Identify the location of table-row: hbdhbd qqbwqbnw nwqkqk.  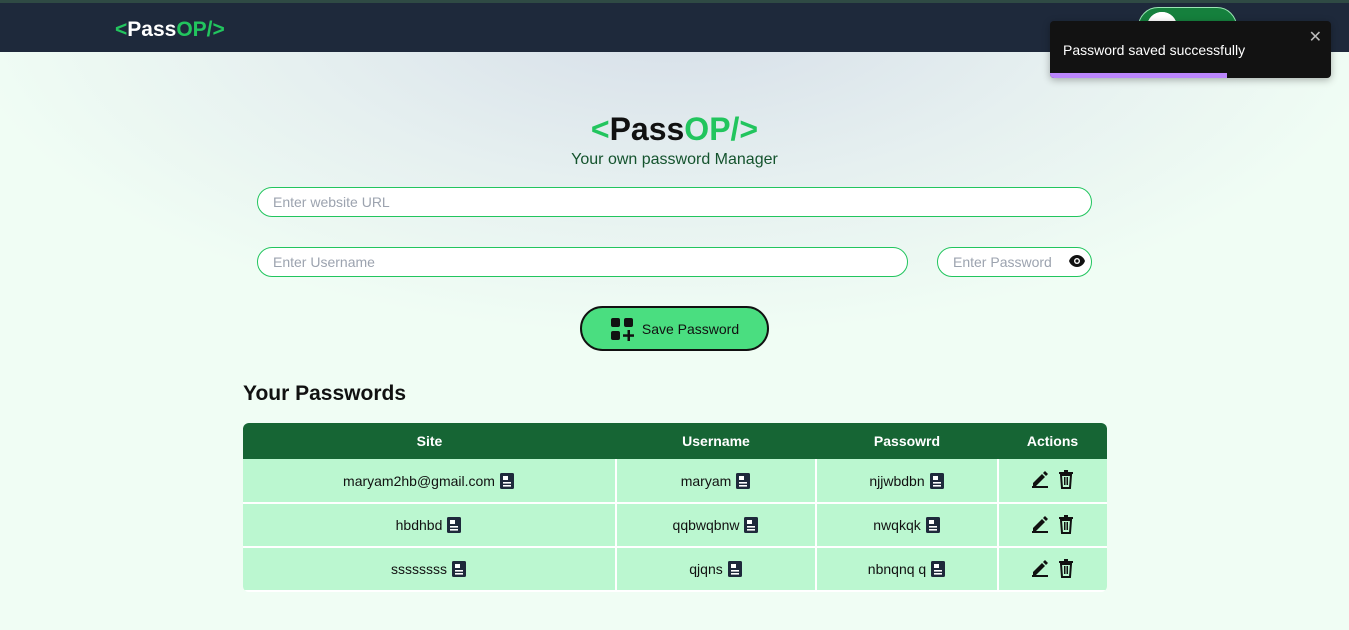
(675, 525).